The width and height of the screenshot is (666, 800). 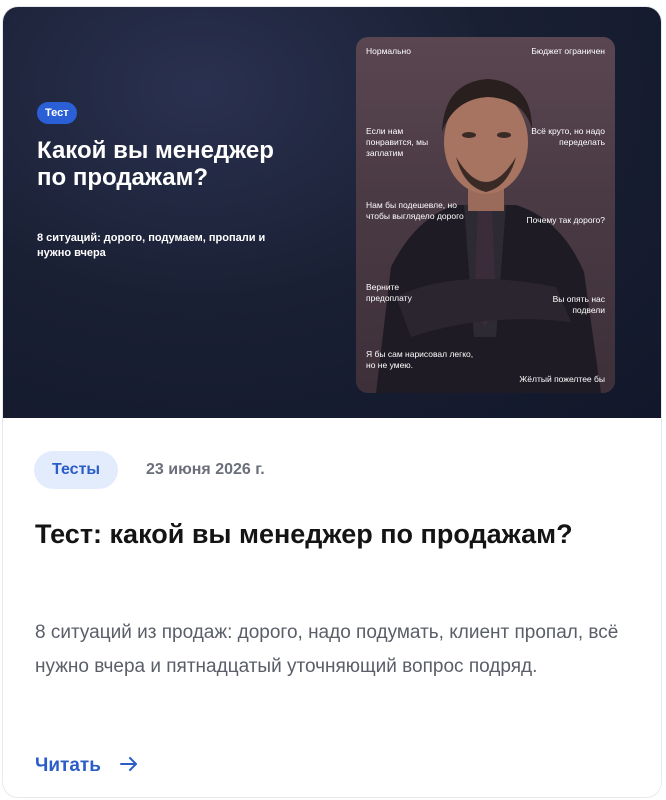 I want to click on meme-caption-right-4: Вы опять нас подвели, so click(x=578, y=304).